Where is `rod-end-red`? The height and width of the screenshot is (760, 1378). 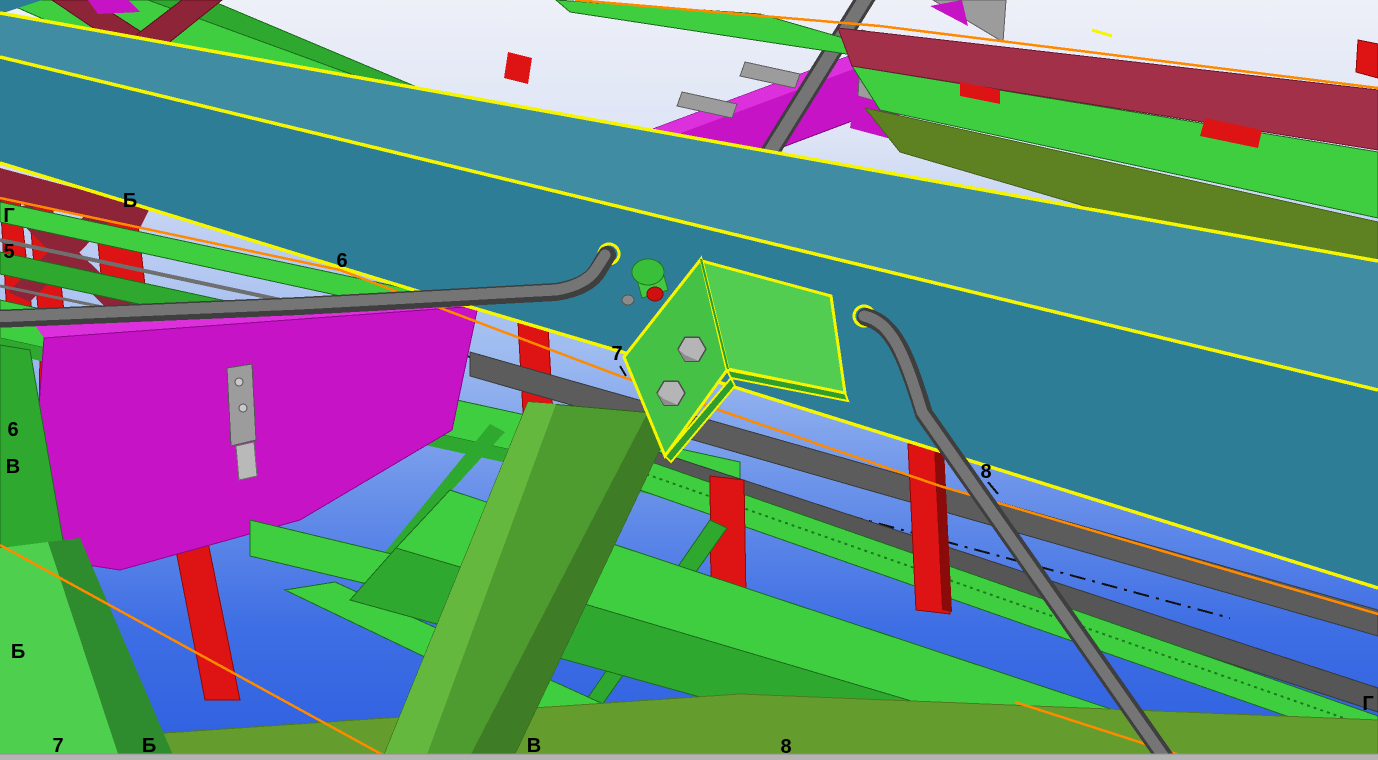
rod-end-red is located at coordinates (655, 294).